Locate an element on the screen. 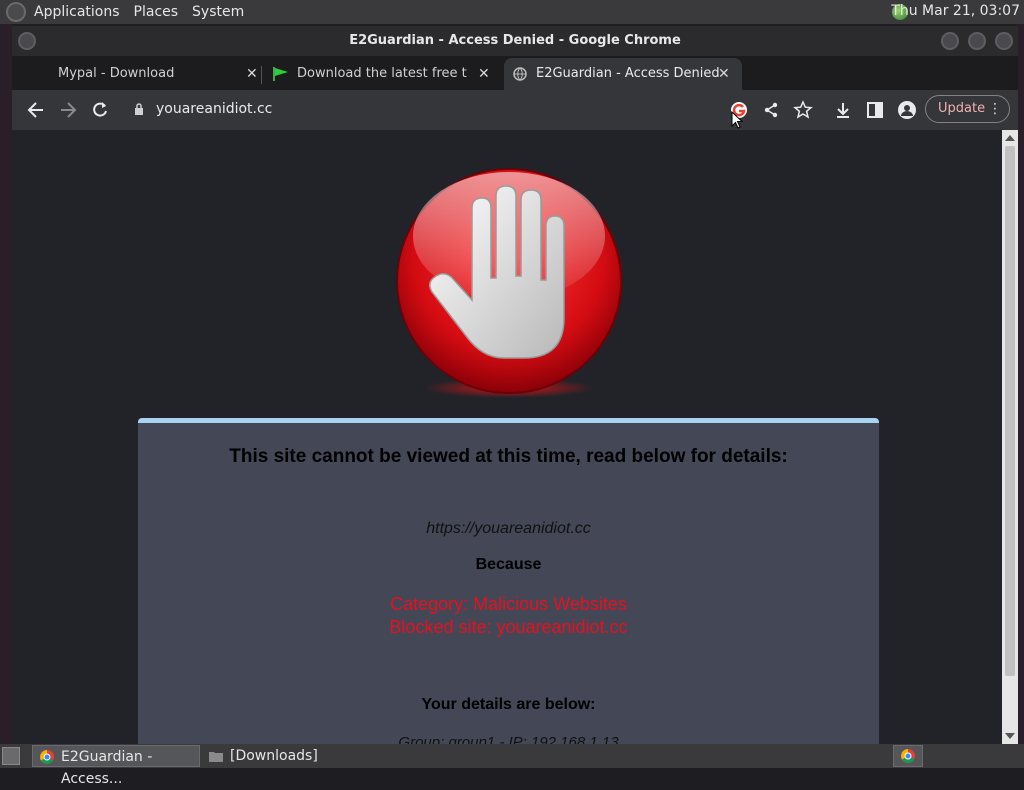  tab-e2guardian: E2Guardian - Access Denied ✕ is located at coordinates (623, 74).